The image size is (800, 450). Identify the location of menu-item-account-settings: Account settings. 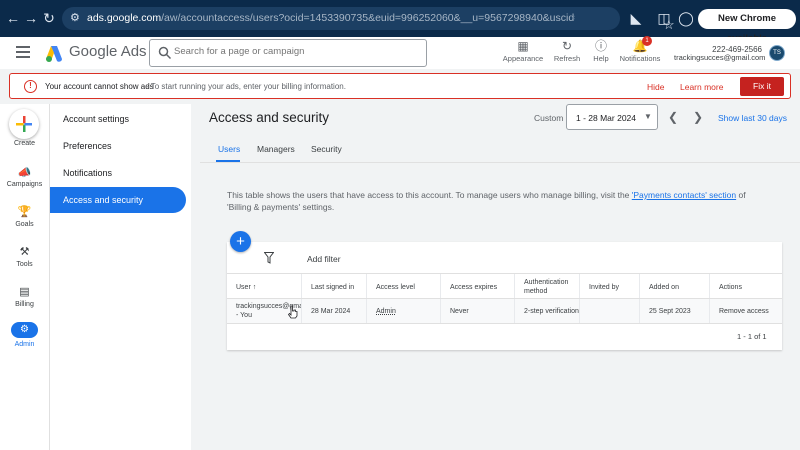
(118, 119).